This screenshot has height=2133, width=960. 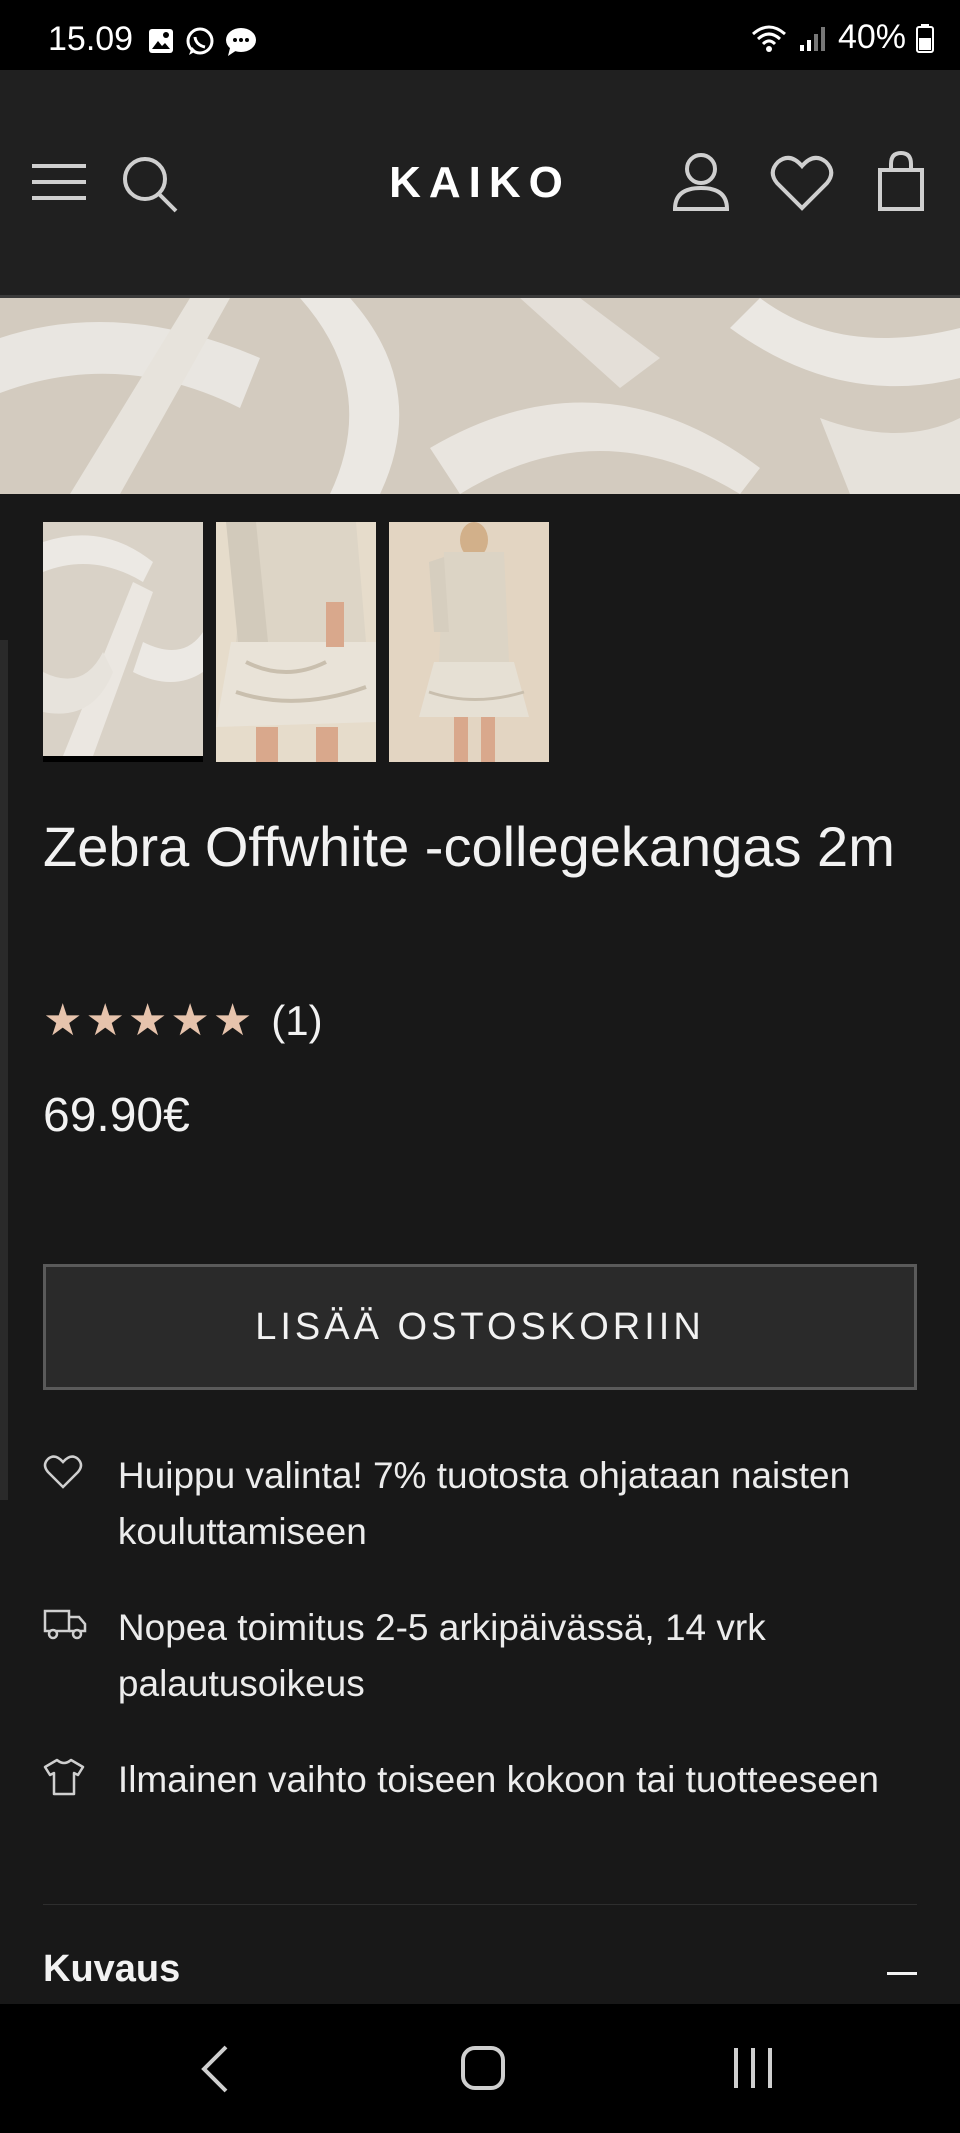 I want to click on product-rating: ★ ★ ★ ★ ★ (1), so click(x=183, y=1020).